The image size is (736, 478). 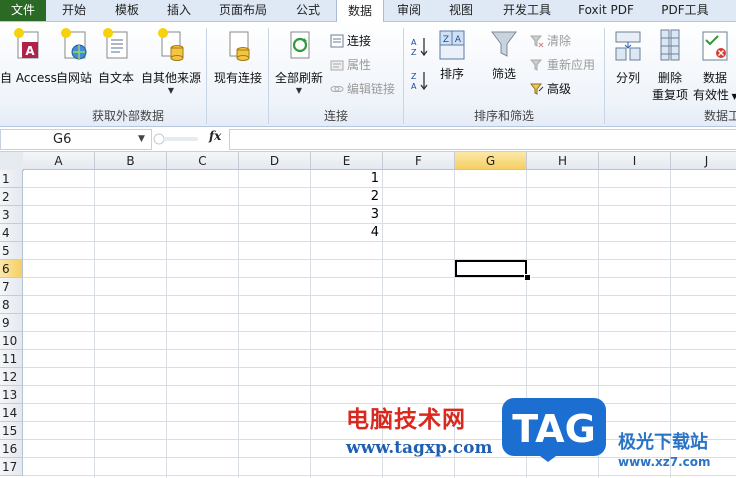 What do you see at coordinates (11, 287) in the screenshot?
I see `row-header-7: 7` at bounding box center [11, 287].